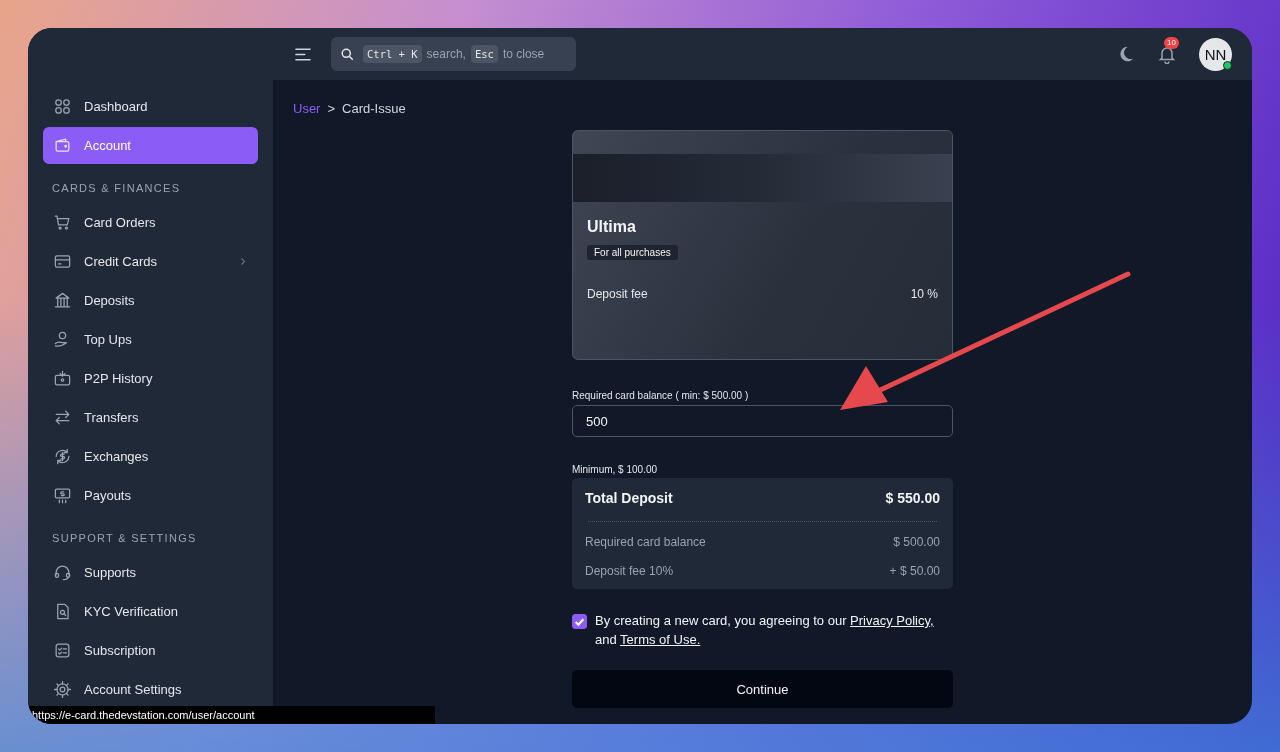 Image resolution: width=1280 pixels, height=752 pixels. I want to click on sidebar-item: Account Settings, so click(150, 689).